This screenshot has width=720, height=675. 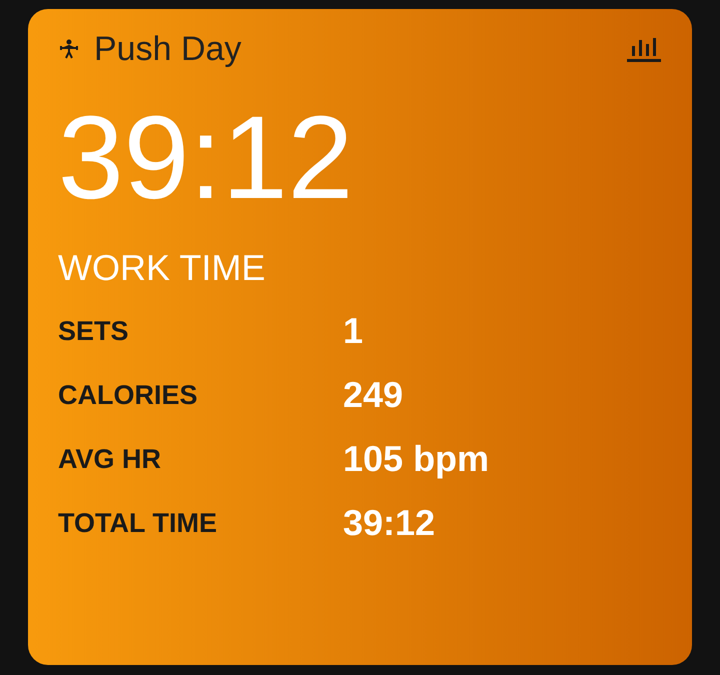 I want to click on weightlifter-icon, so click(x=69, y=49).